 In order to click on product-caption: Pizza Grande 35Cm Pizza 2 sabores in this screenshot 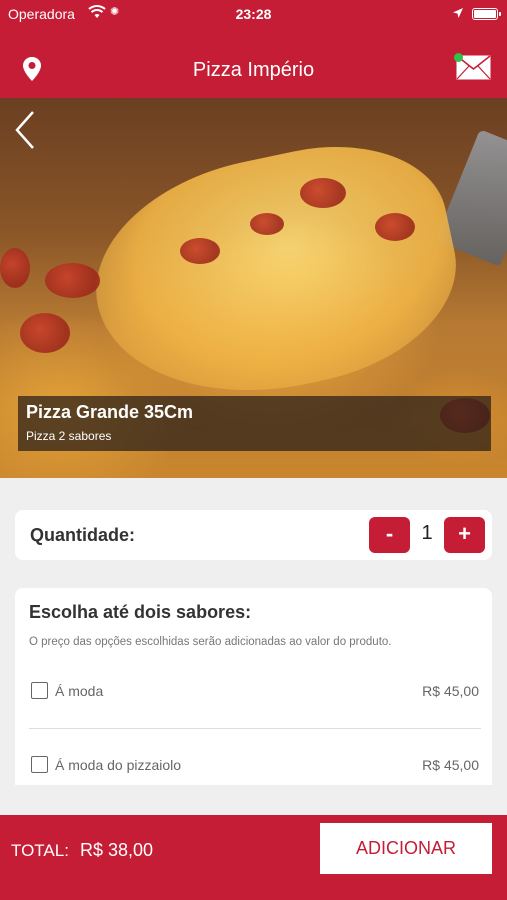, I will do `click(254, 423)`.